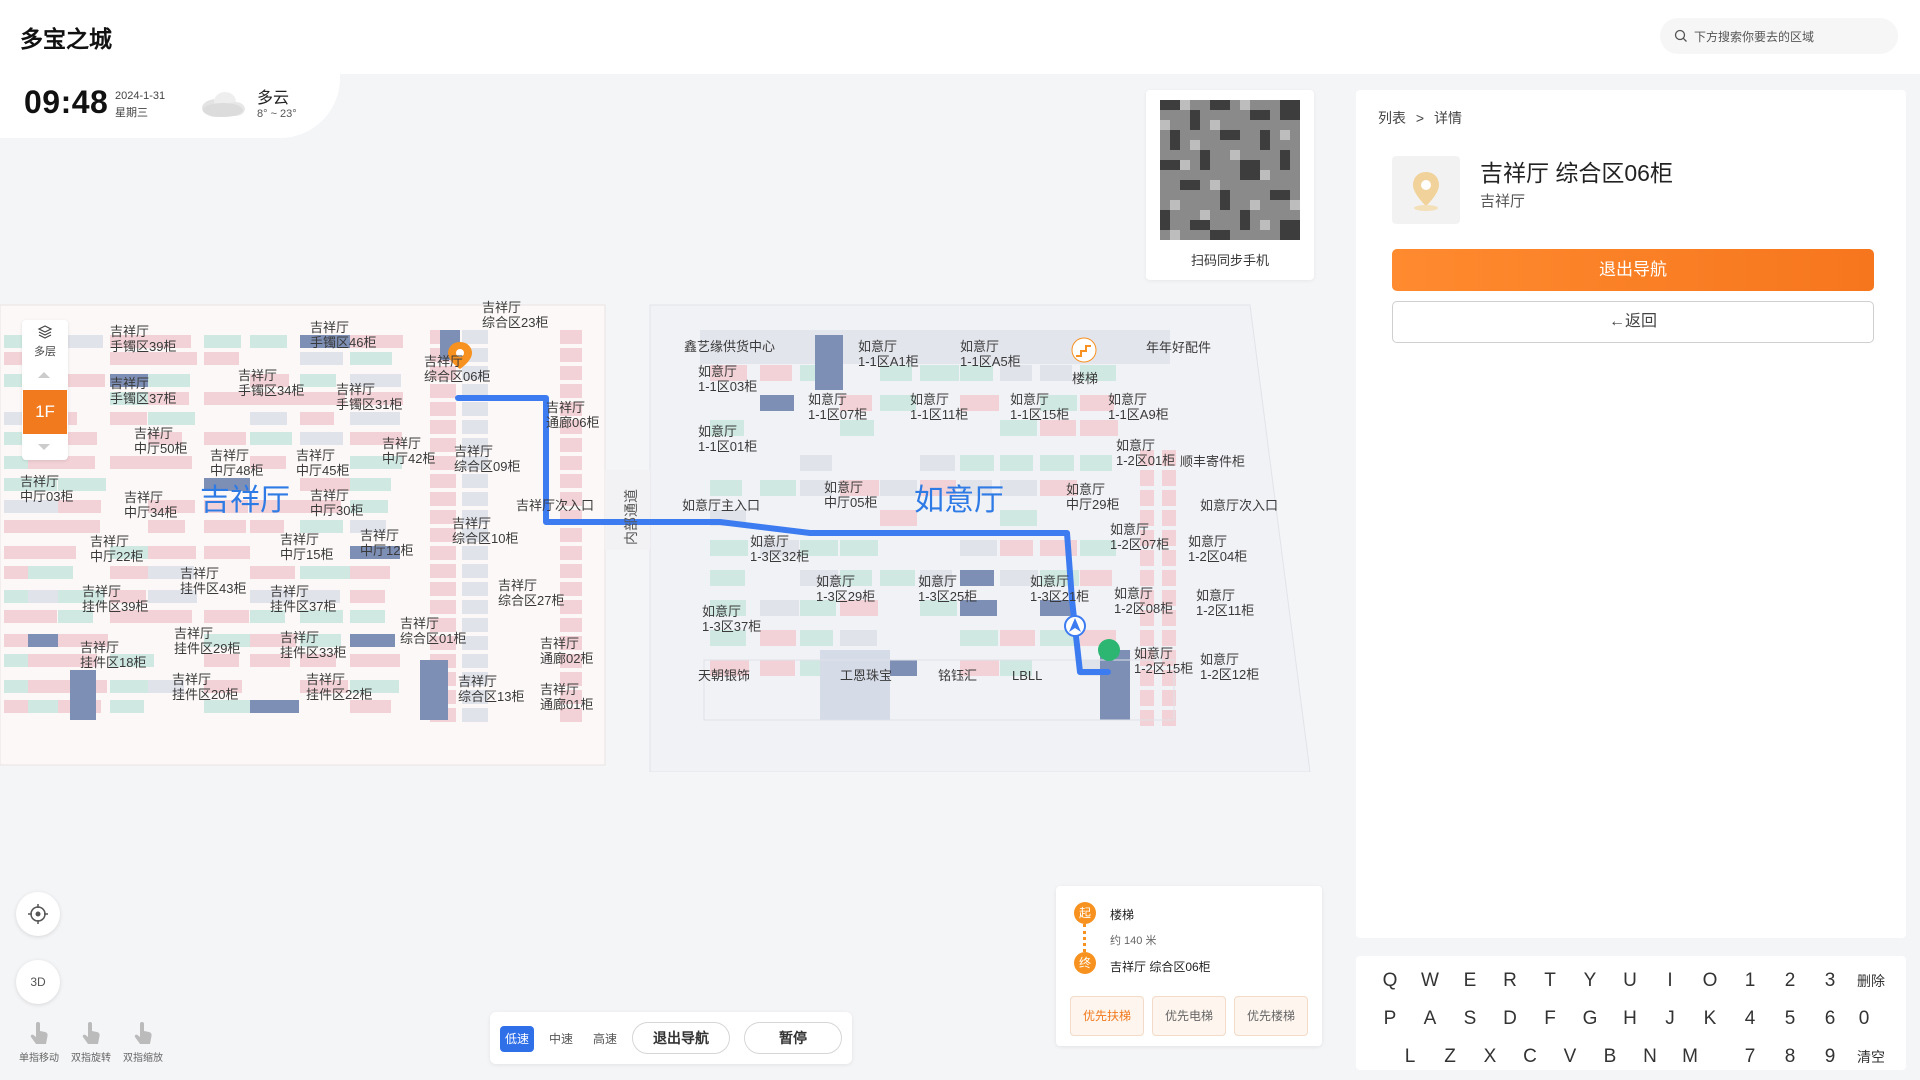 This screenshot has height=1080, width=1920. What do you see at coordinates (1430, 981) in the screenshot?
I see `key-w: W` at bounding box center [1430, 981].